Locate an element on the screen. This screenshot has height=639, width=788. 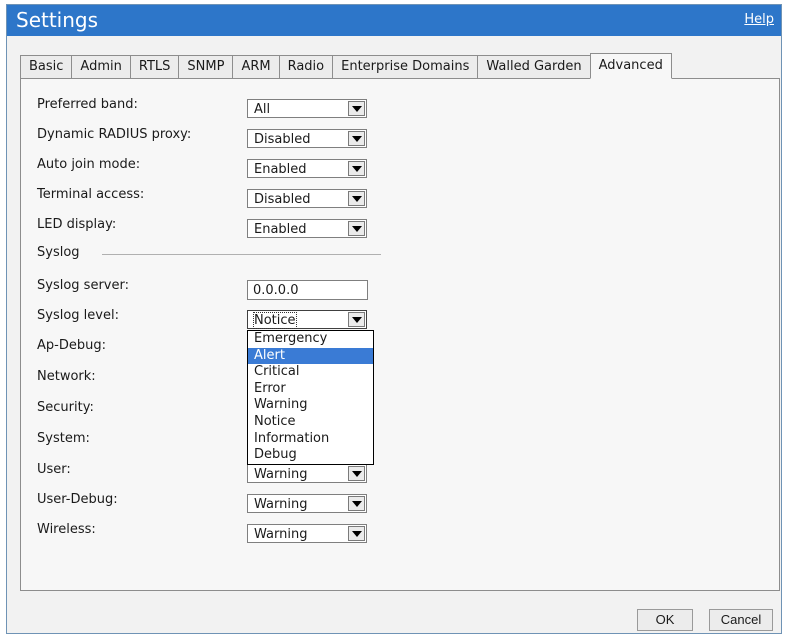
terminal-access-value: Disabled is located at coordinates (282, 199).